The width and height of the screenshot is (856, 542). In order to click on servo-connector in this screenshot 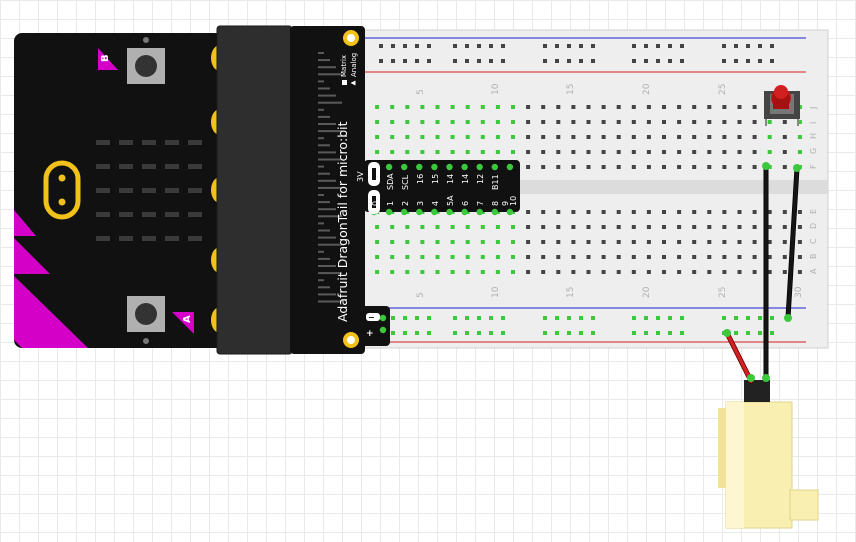, I will do `click(757, 391)`.